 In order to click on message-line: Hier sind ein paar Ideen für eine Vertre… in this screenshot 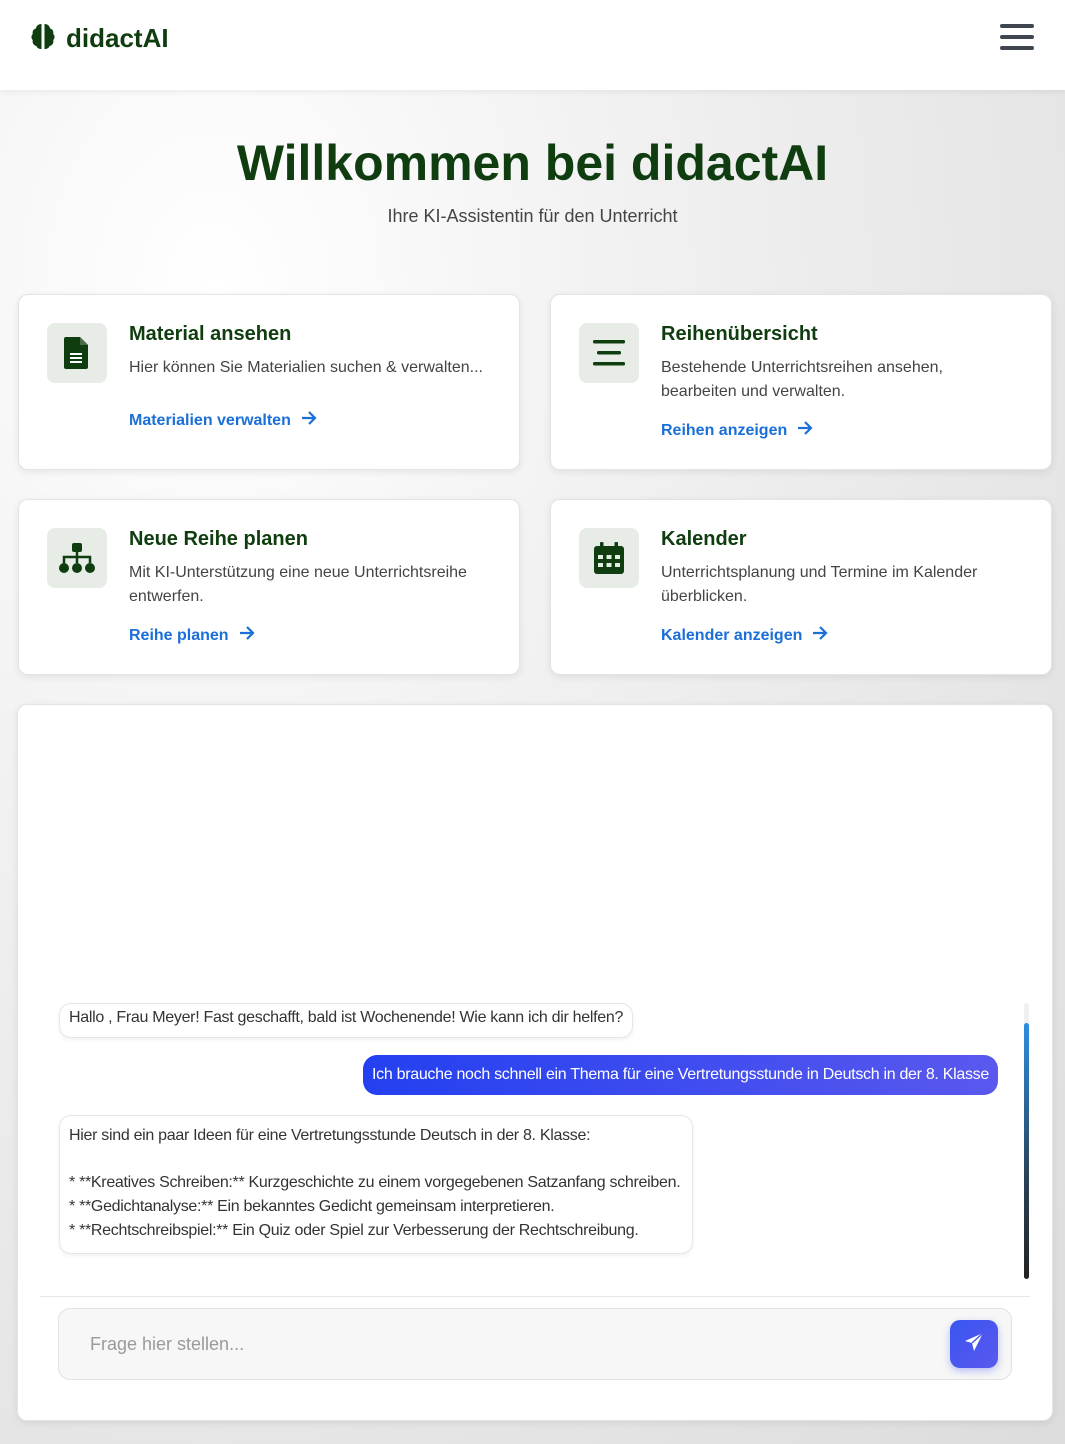, I will do `click(330, 1135)`.